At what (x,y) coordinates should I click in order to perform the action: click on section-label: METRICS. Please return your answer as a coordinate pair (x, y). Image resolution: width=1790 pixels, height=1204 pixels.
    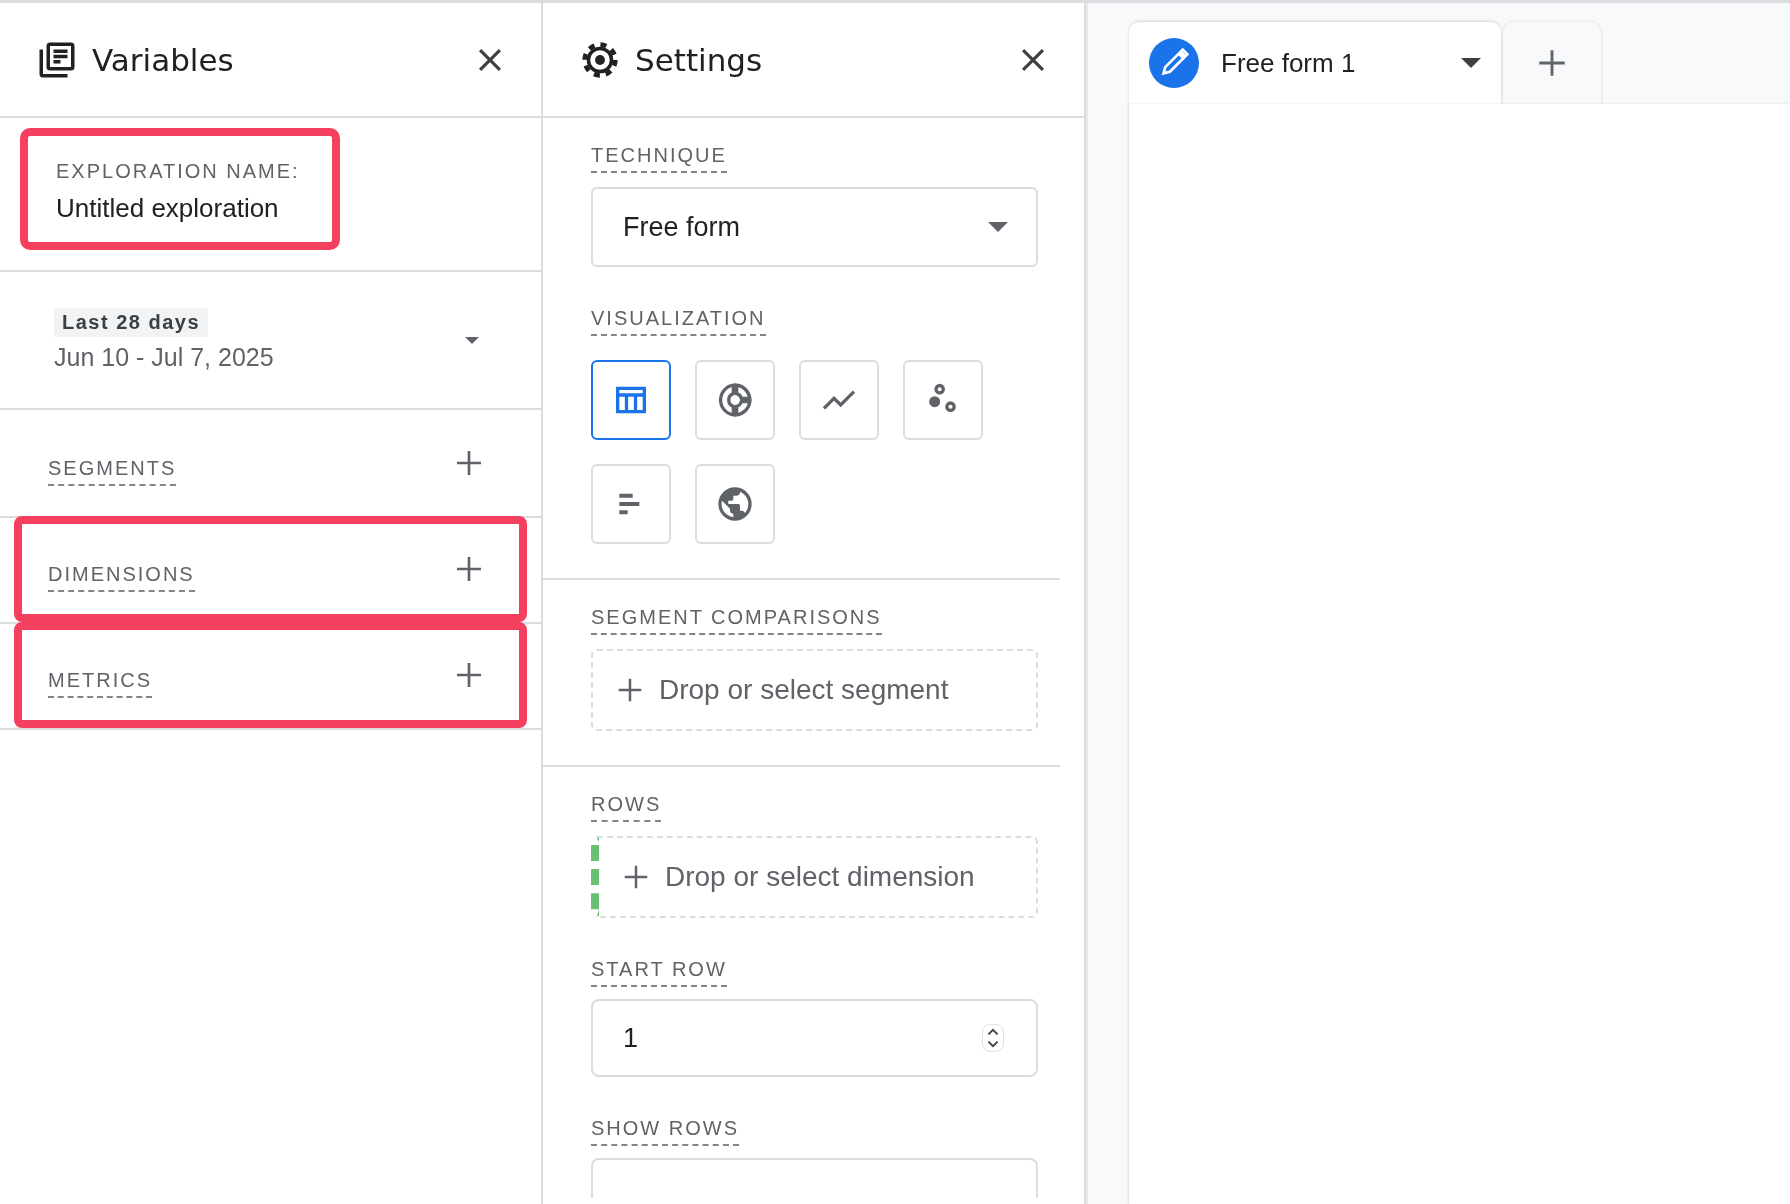
    Looking at the image, I should click on (100, 683).